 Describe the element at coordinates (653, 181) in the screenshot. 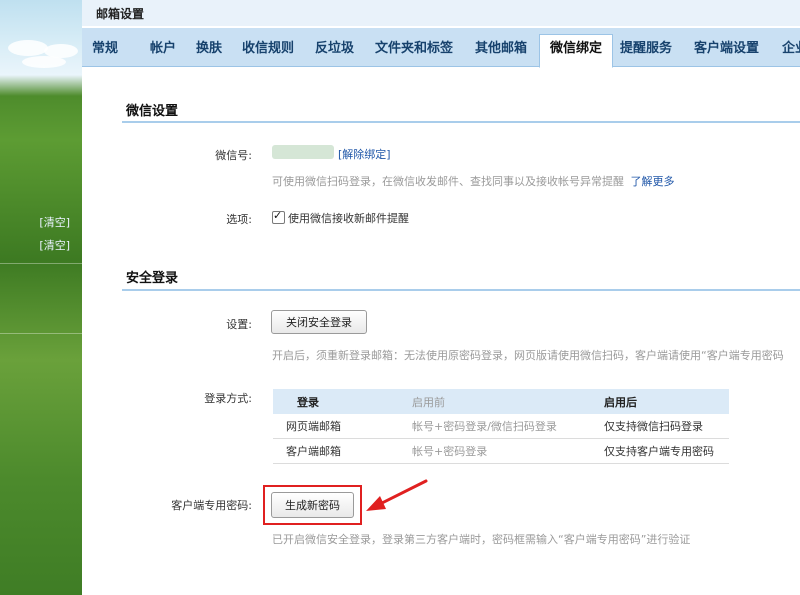

I see `learn-more-link: 了解更多` at that location.